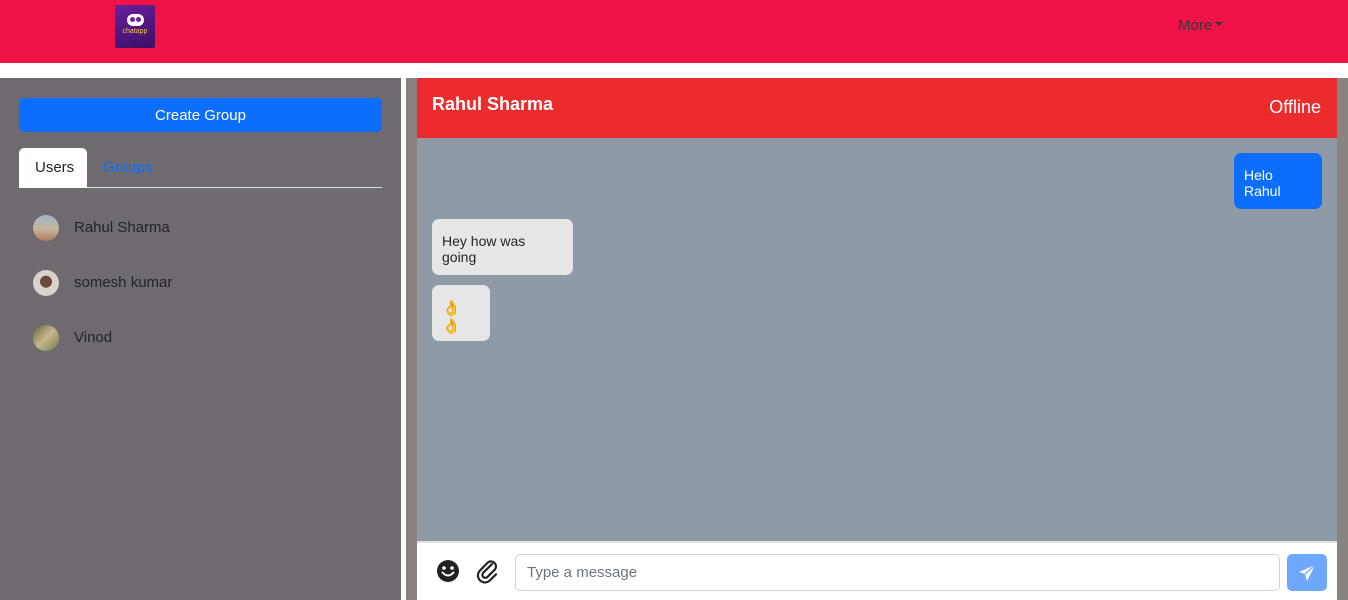 The width and height of the screenshot is (1348, 600). Describe the element at coordinates (200, 168) in the screenshot. I see `sidebar-tabs: Users Groups` at that location.